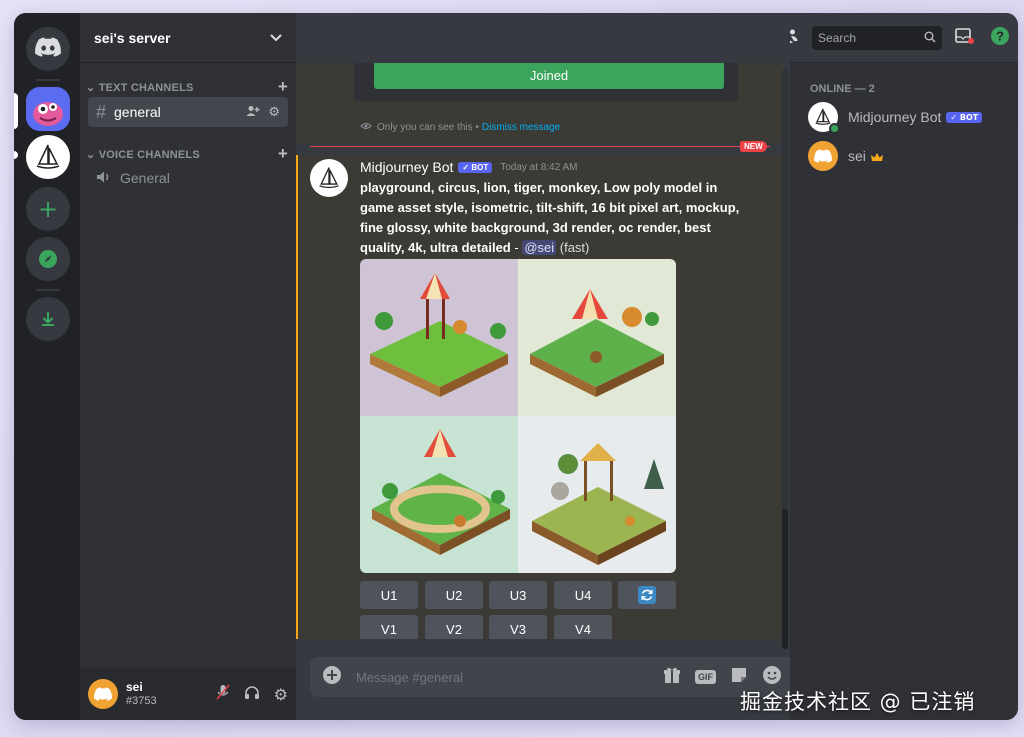 The height and width of the screenshot is (737, 1024). I want to click on joined-button: Joined, so click(549, 76).